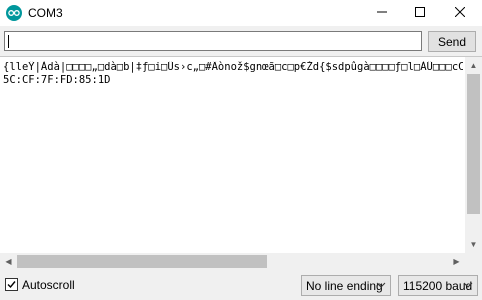 The image size is (482, 300). I want to click on vertical-scrollbar: ▲ ▼, so click(473, 155).